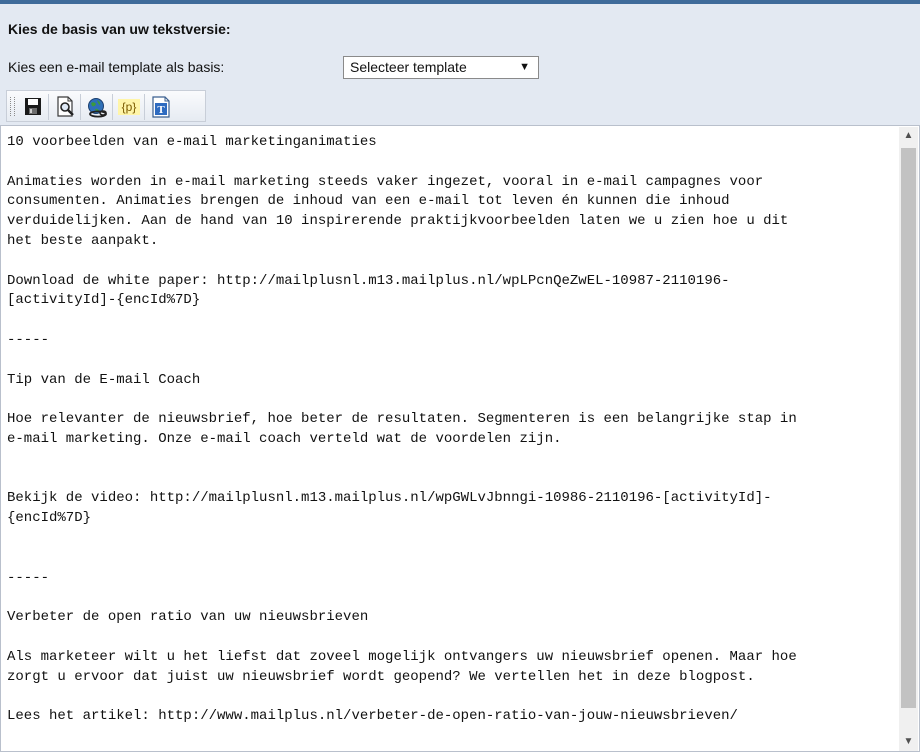 The height and width of the screenshot is (752, 920). Describe the element at coordinates (104, 379) in the screenshot. I see `editor-line: Tip van de E-mail Coach` at that location.